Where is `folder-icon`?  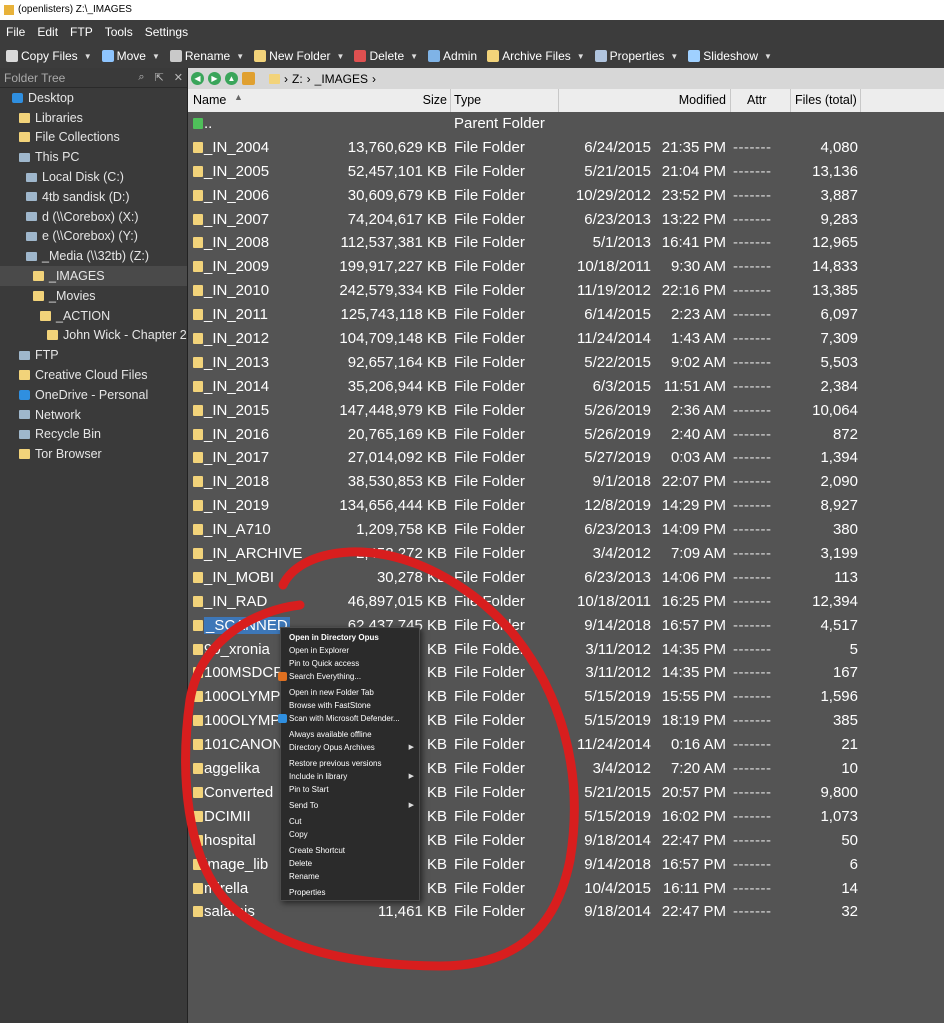
folder-icon is located at coordinates (198, 362).